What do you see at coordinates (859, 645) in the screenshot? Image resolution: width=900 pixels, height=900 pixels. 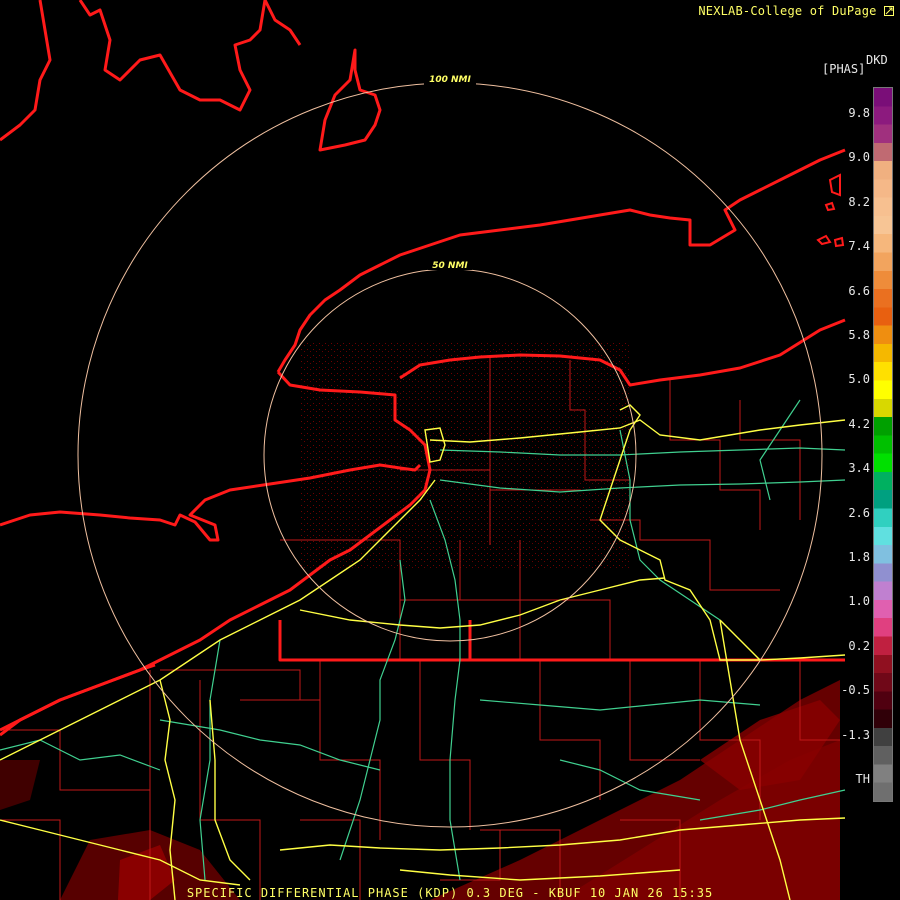 I see `color-scale-tick: 0.2` at bounding box center [859, 645].